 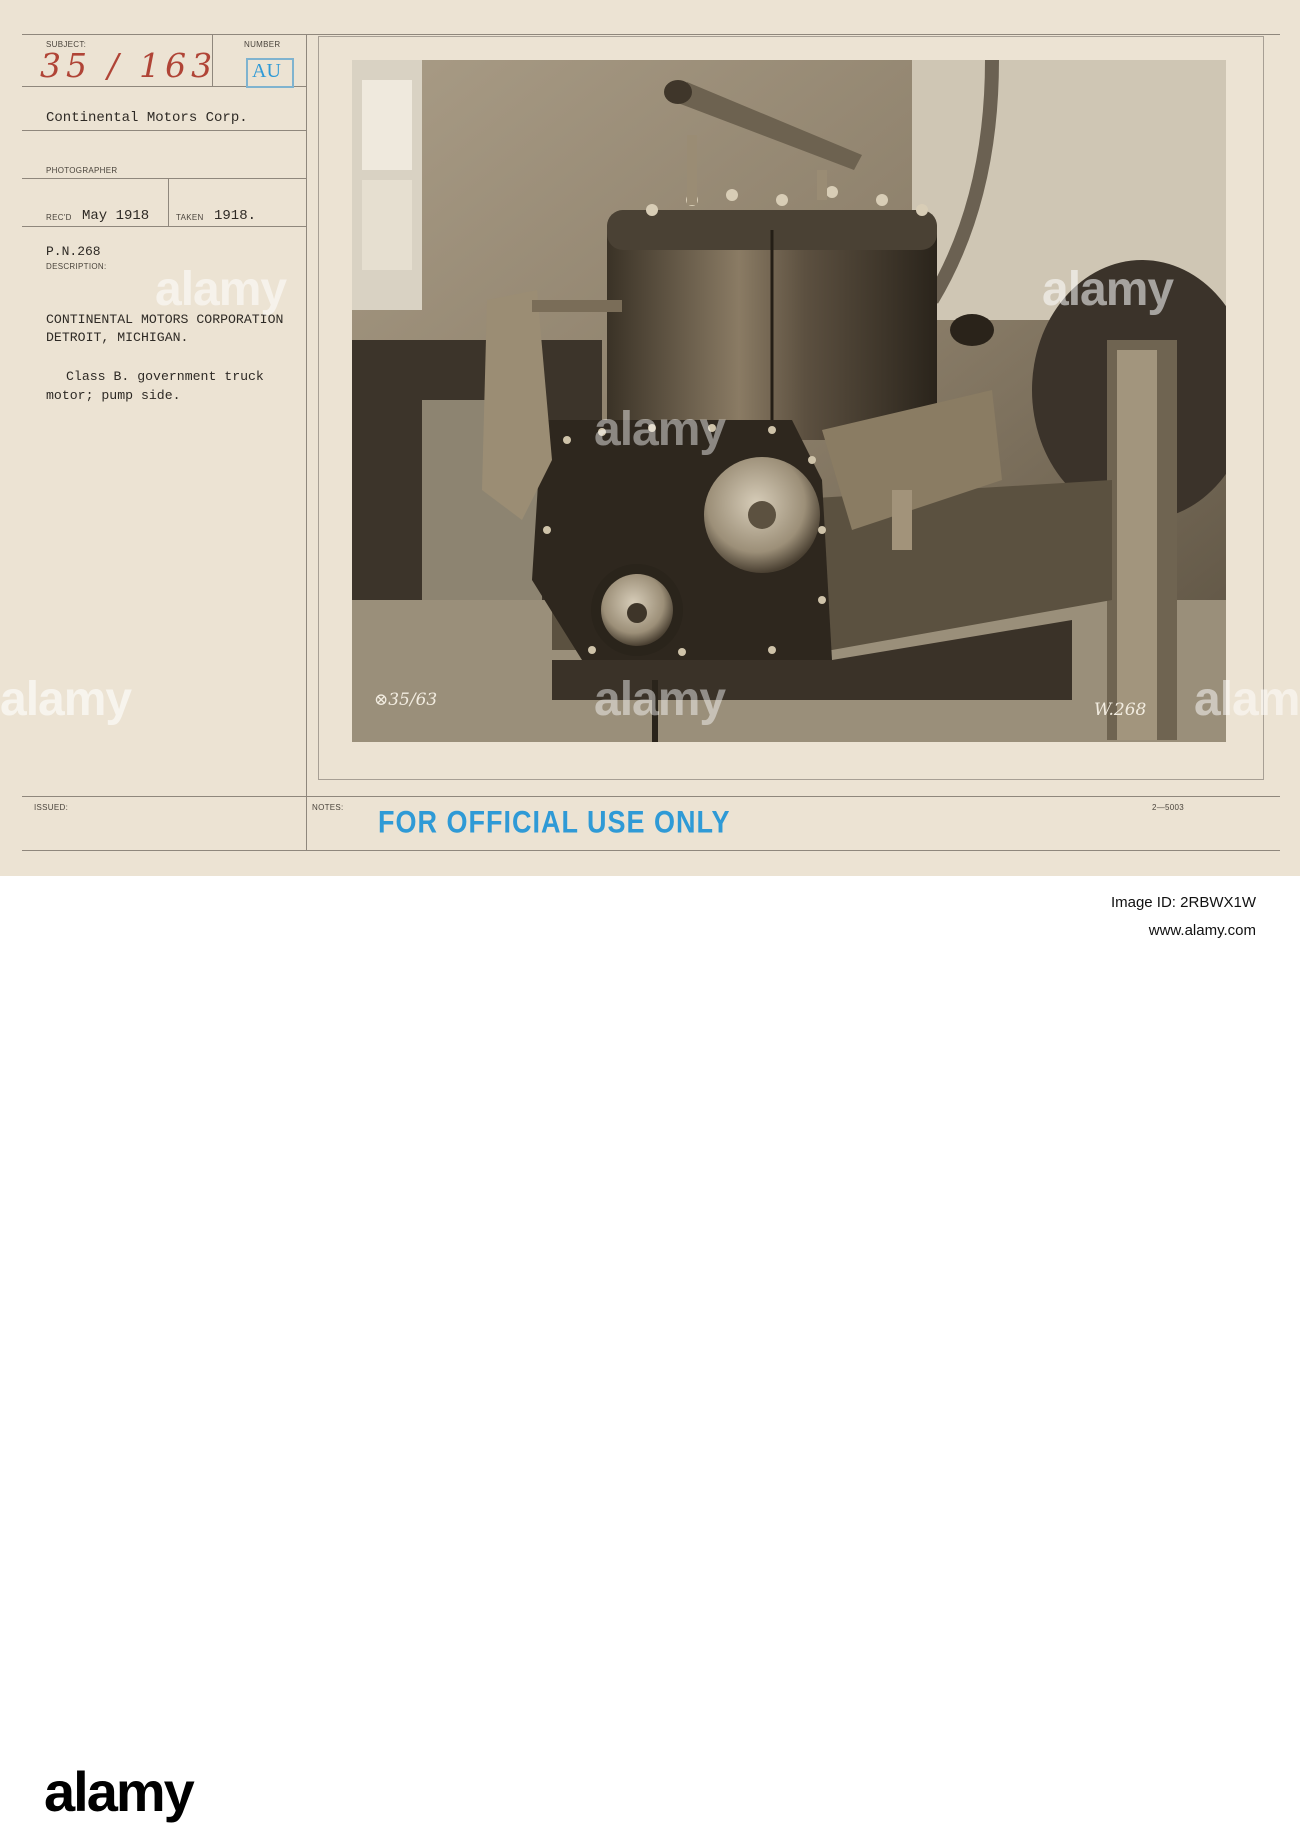 What do you see at coordinates (164, 226) in the screenshot?
I see `rule-below-dates` at bounding box center [164, 226].